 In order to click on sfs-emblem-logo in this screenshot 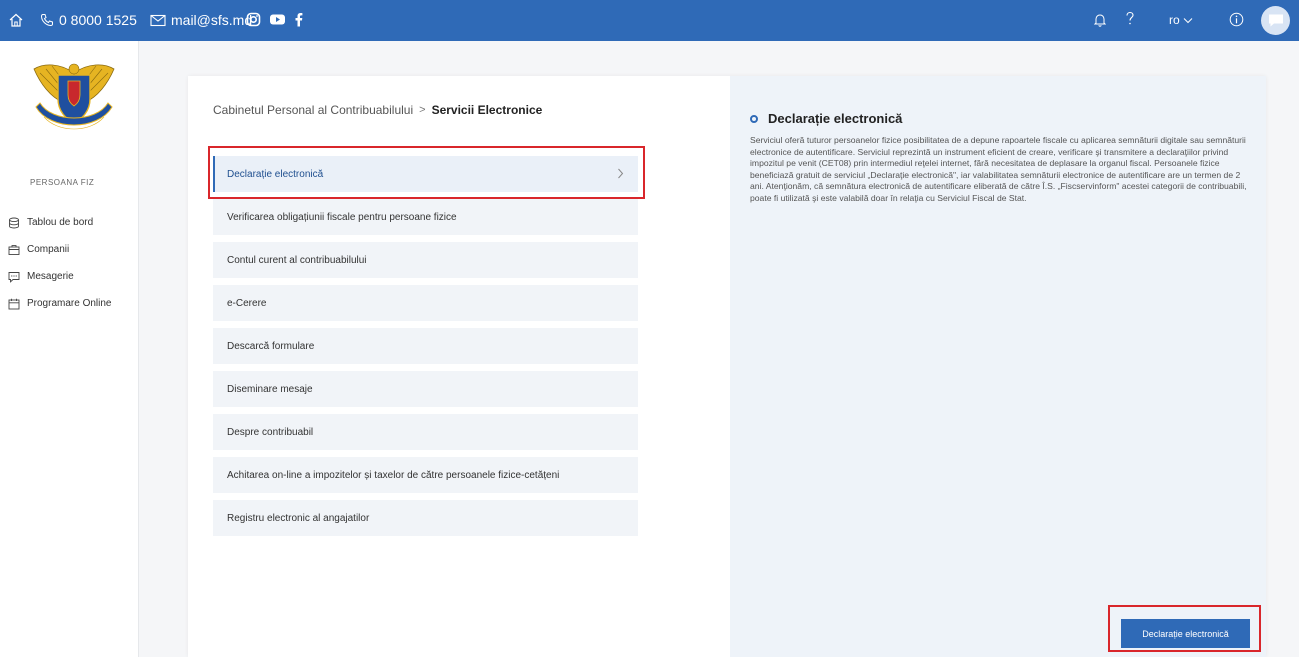, I will do `click(74, 98)`.